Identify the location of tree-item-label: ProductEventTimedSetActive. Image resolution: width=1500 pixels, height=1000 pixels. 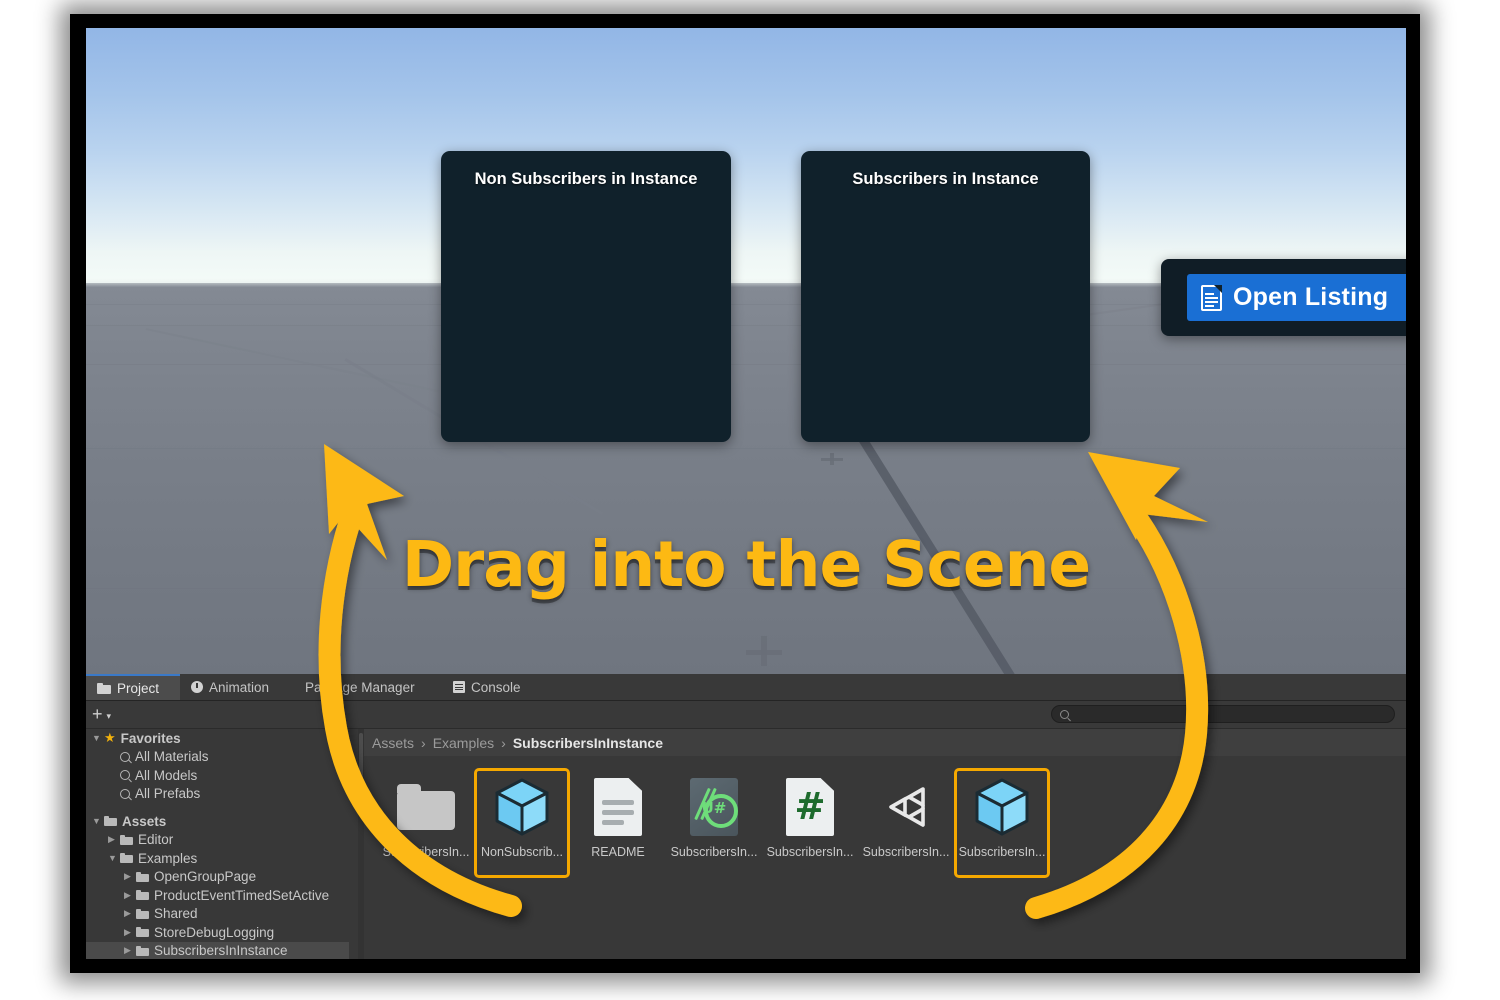
(242, 895).